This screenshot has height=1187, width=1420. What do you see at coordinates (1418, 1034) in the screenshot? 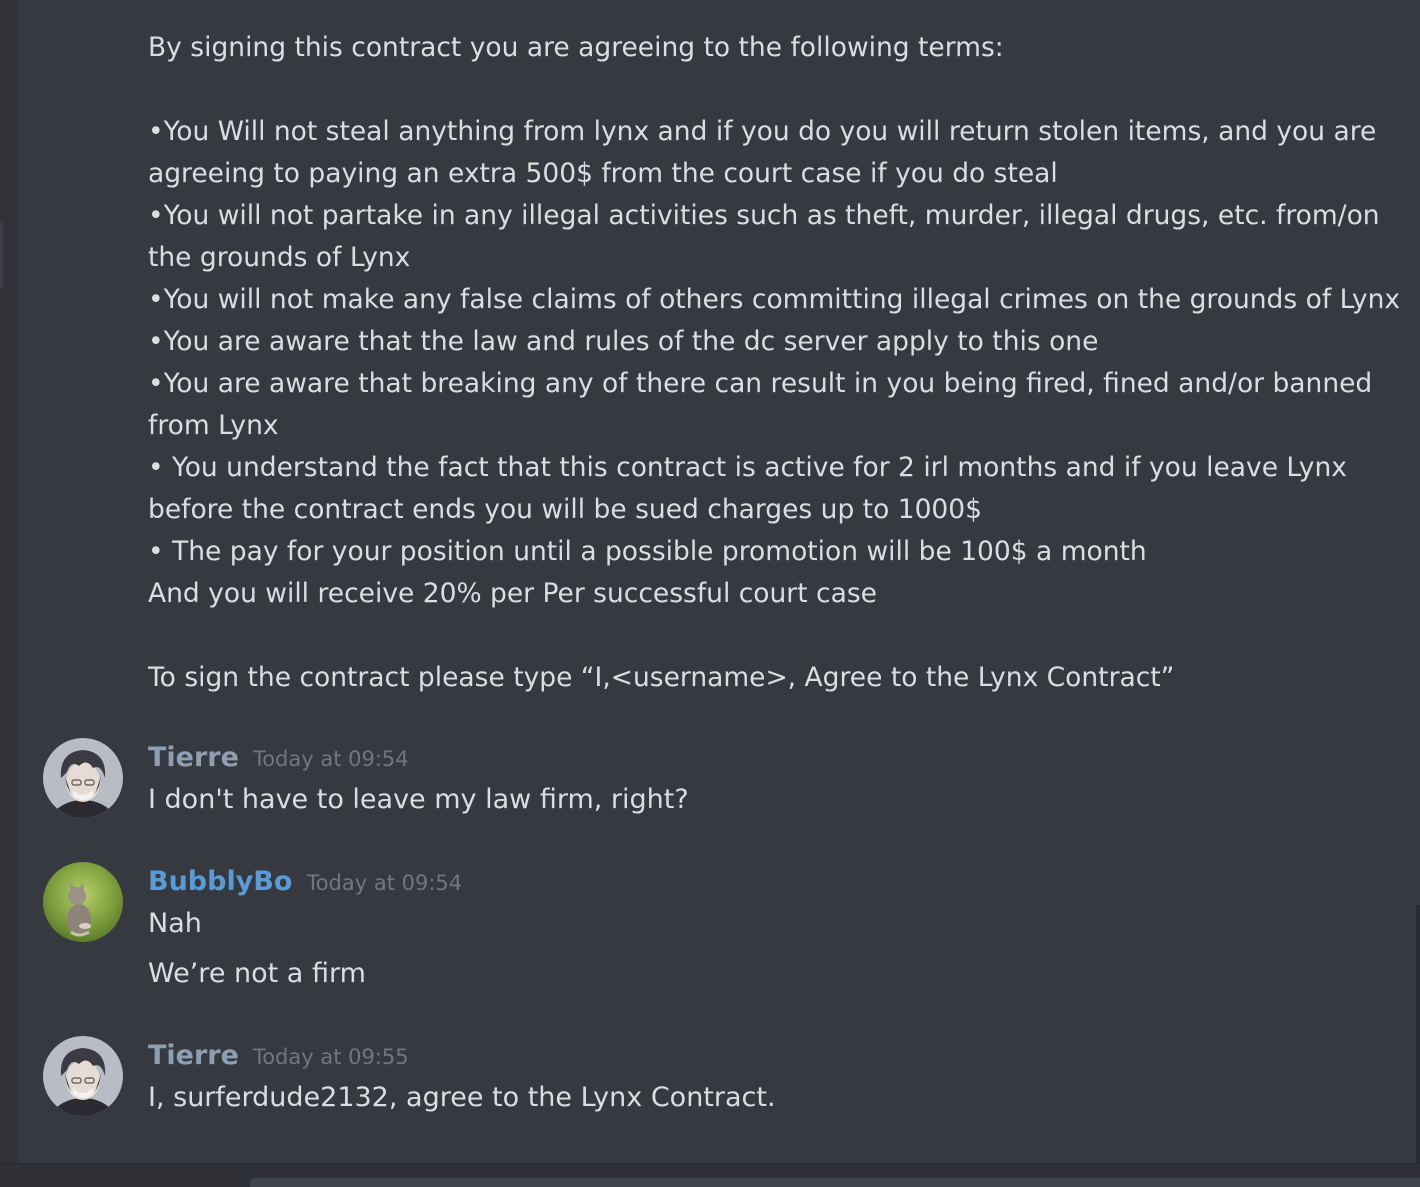
I see `scrollbar-thumb` at bounding box center [1418, 1034].